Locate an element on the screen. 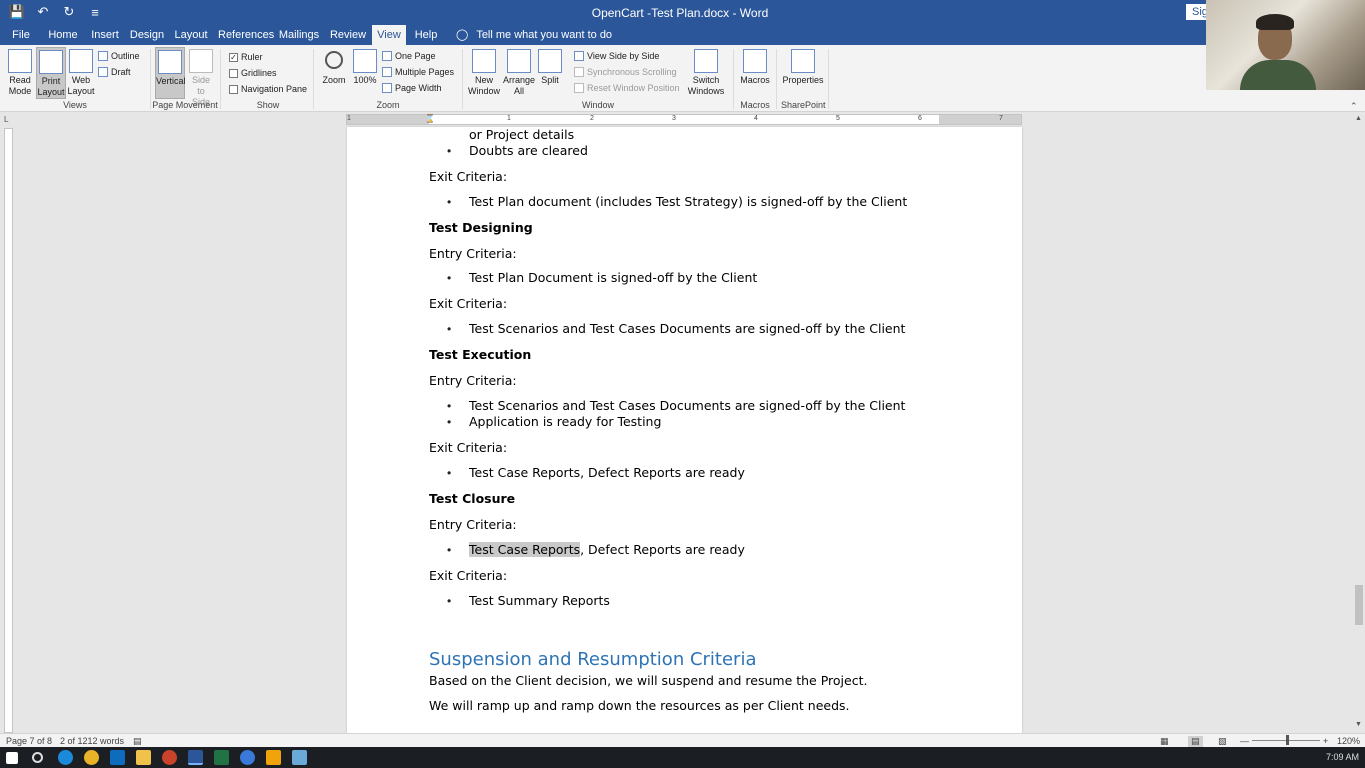 This screenshot has width=1365, height=768. synchronous-scrolling-button: Synchronous Scrolling is located at coordinates (625, 72).